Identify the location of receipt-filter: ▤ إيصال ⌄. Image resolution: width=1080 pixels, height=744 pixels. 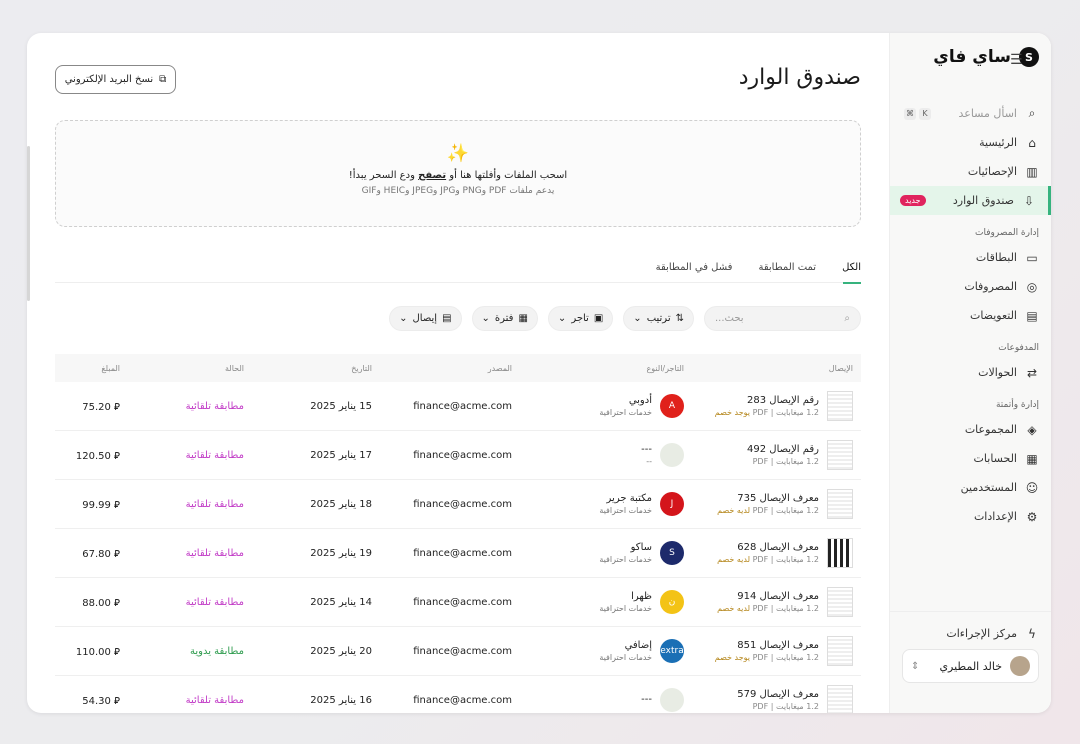
(425, 318).